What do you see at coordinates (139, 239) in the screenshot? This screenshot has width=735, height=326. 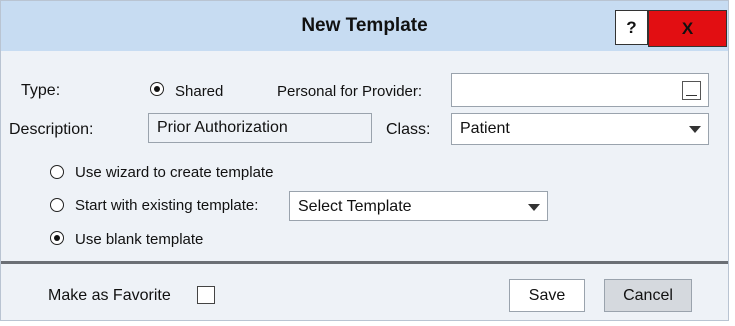 I see `blank-template-label: Use blank template` at bounding box center [139, 239].